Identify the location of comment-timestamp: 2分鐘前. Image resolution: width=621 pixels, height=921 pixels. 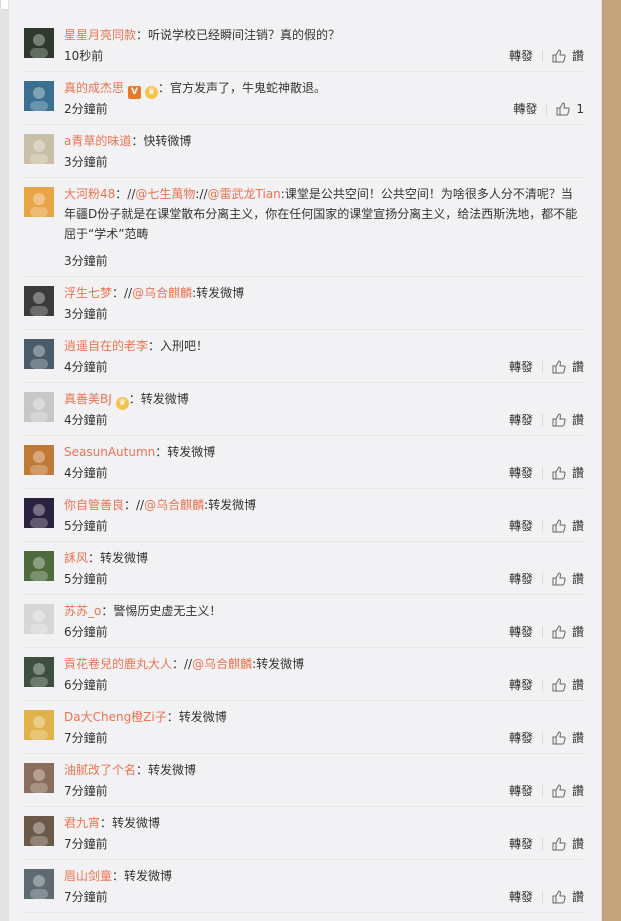
(86, 109).